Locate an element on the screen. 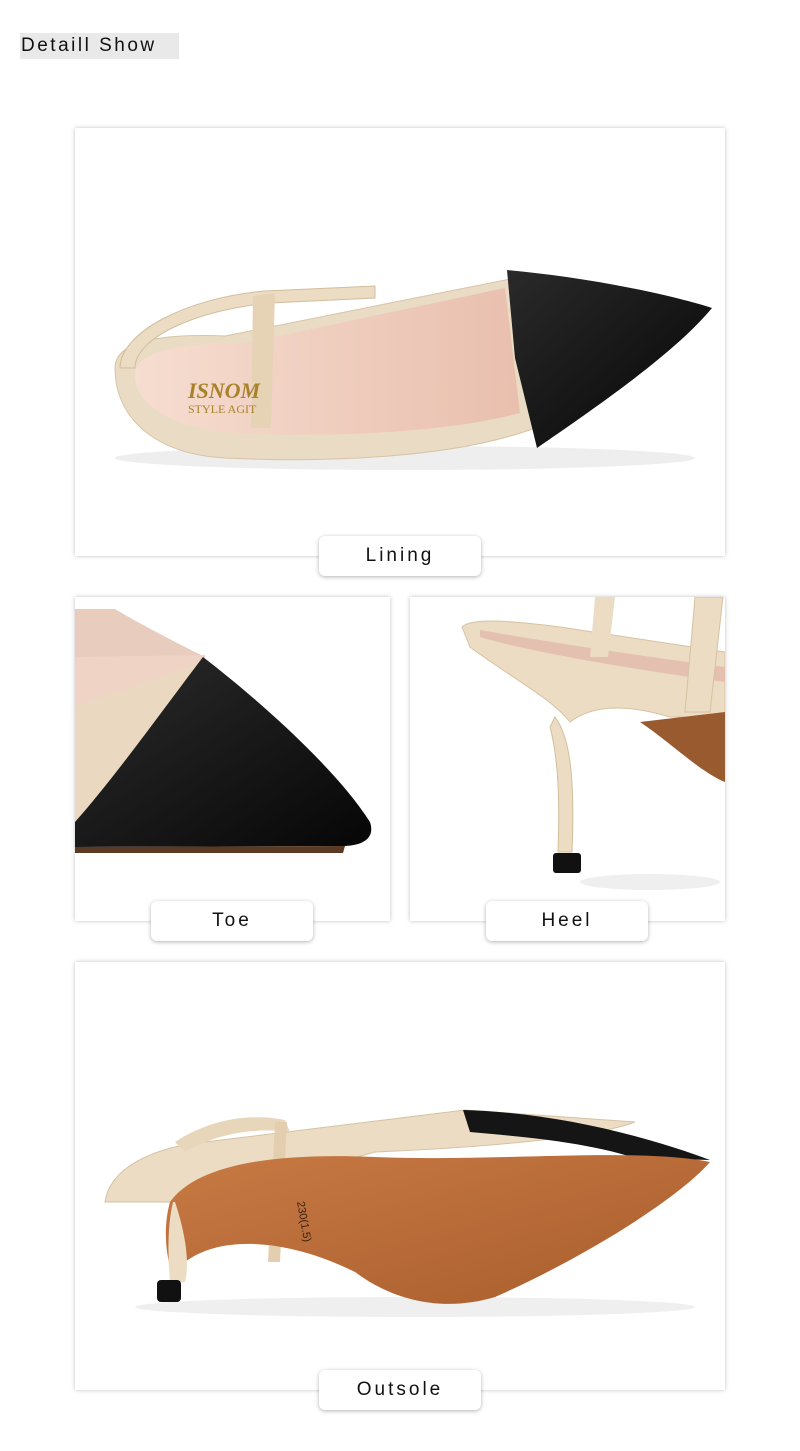 This screenshot has width=800, height=1451. toe-photo is located at coordinates (232, 759).